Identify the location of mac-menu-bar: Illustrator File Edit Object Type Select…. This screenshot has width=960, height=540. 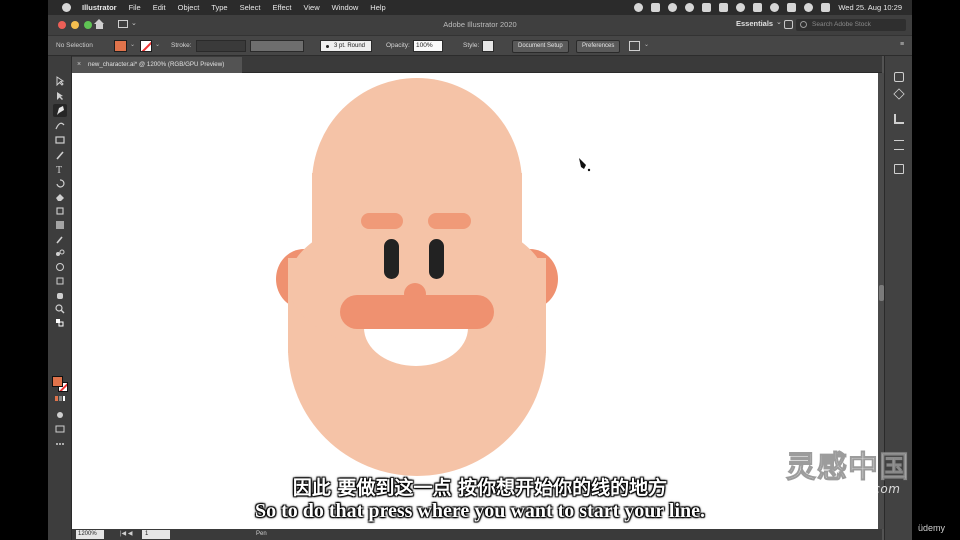
(480, 7).